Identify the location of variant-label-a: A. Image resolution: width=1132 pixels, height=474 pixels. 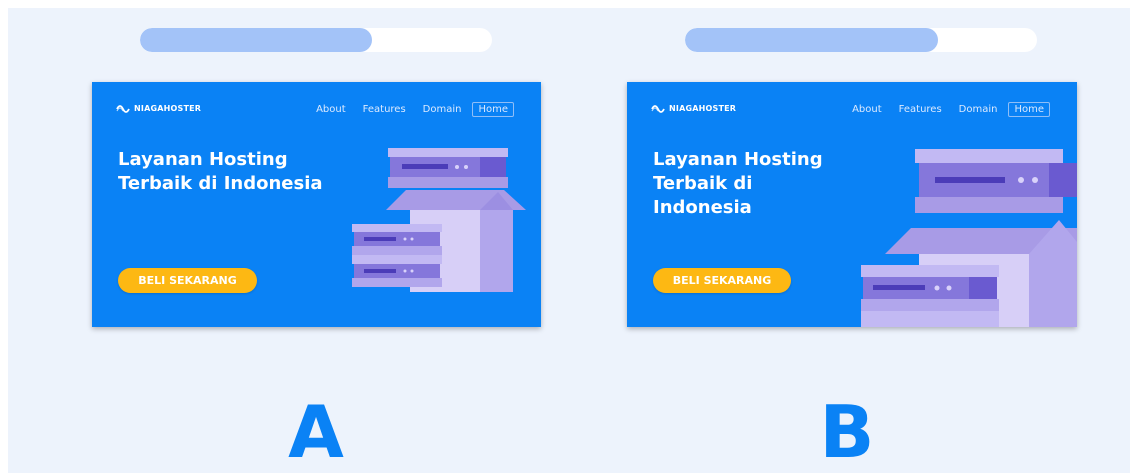
(316, 432).